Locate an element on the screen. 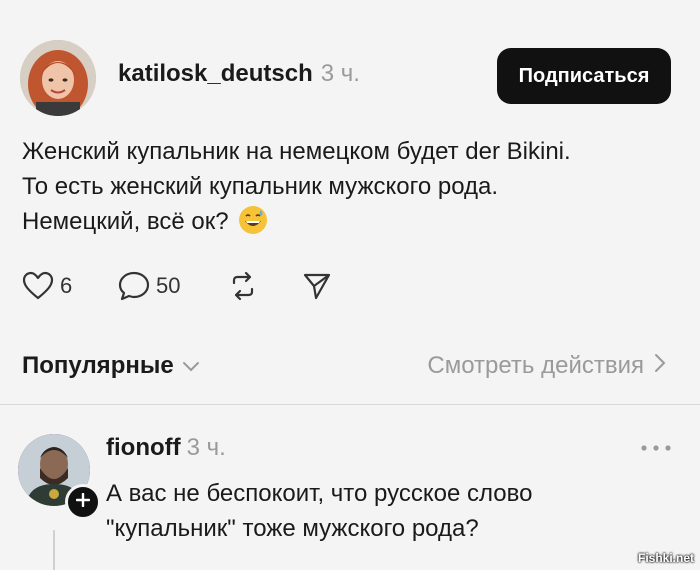 The width and height of the screenshot is (700, 570). reply-text-line: "купальник" тоже мужского рода? is located at coordinates (292, 528).